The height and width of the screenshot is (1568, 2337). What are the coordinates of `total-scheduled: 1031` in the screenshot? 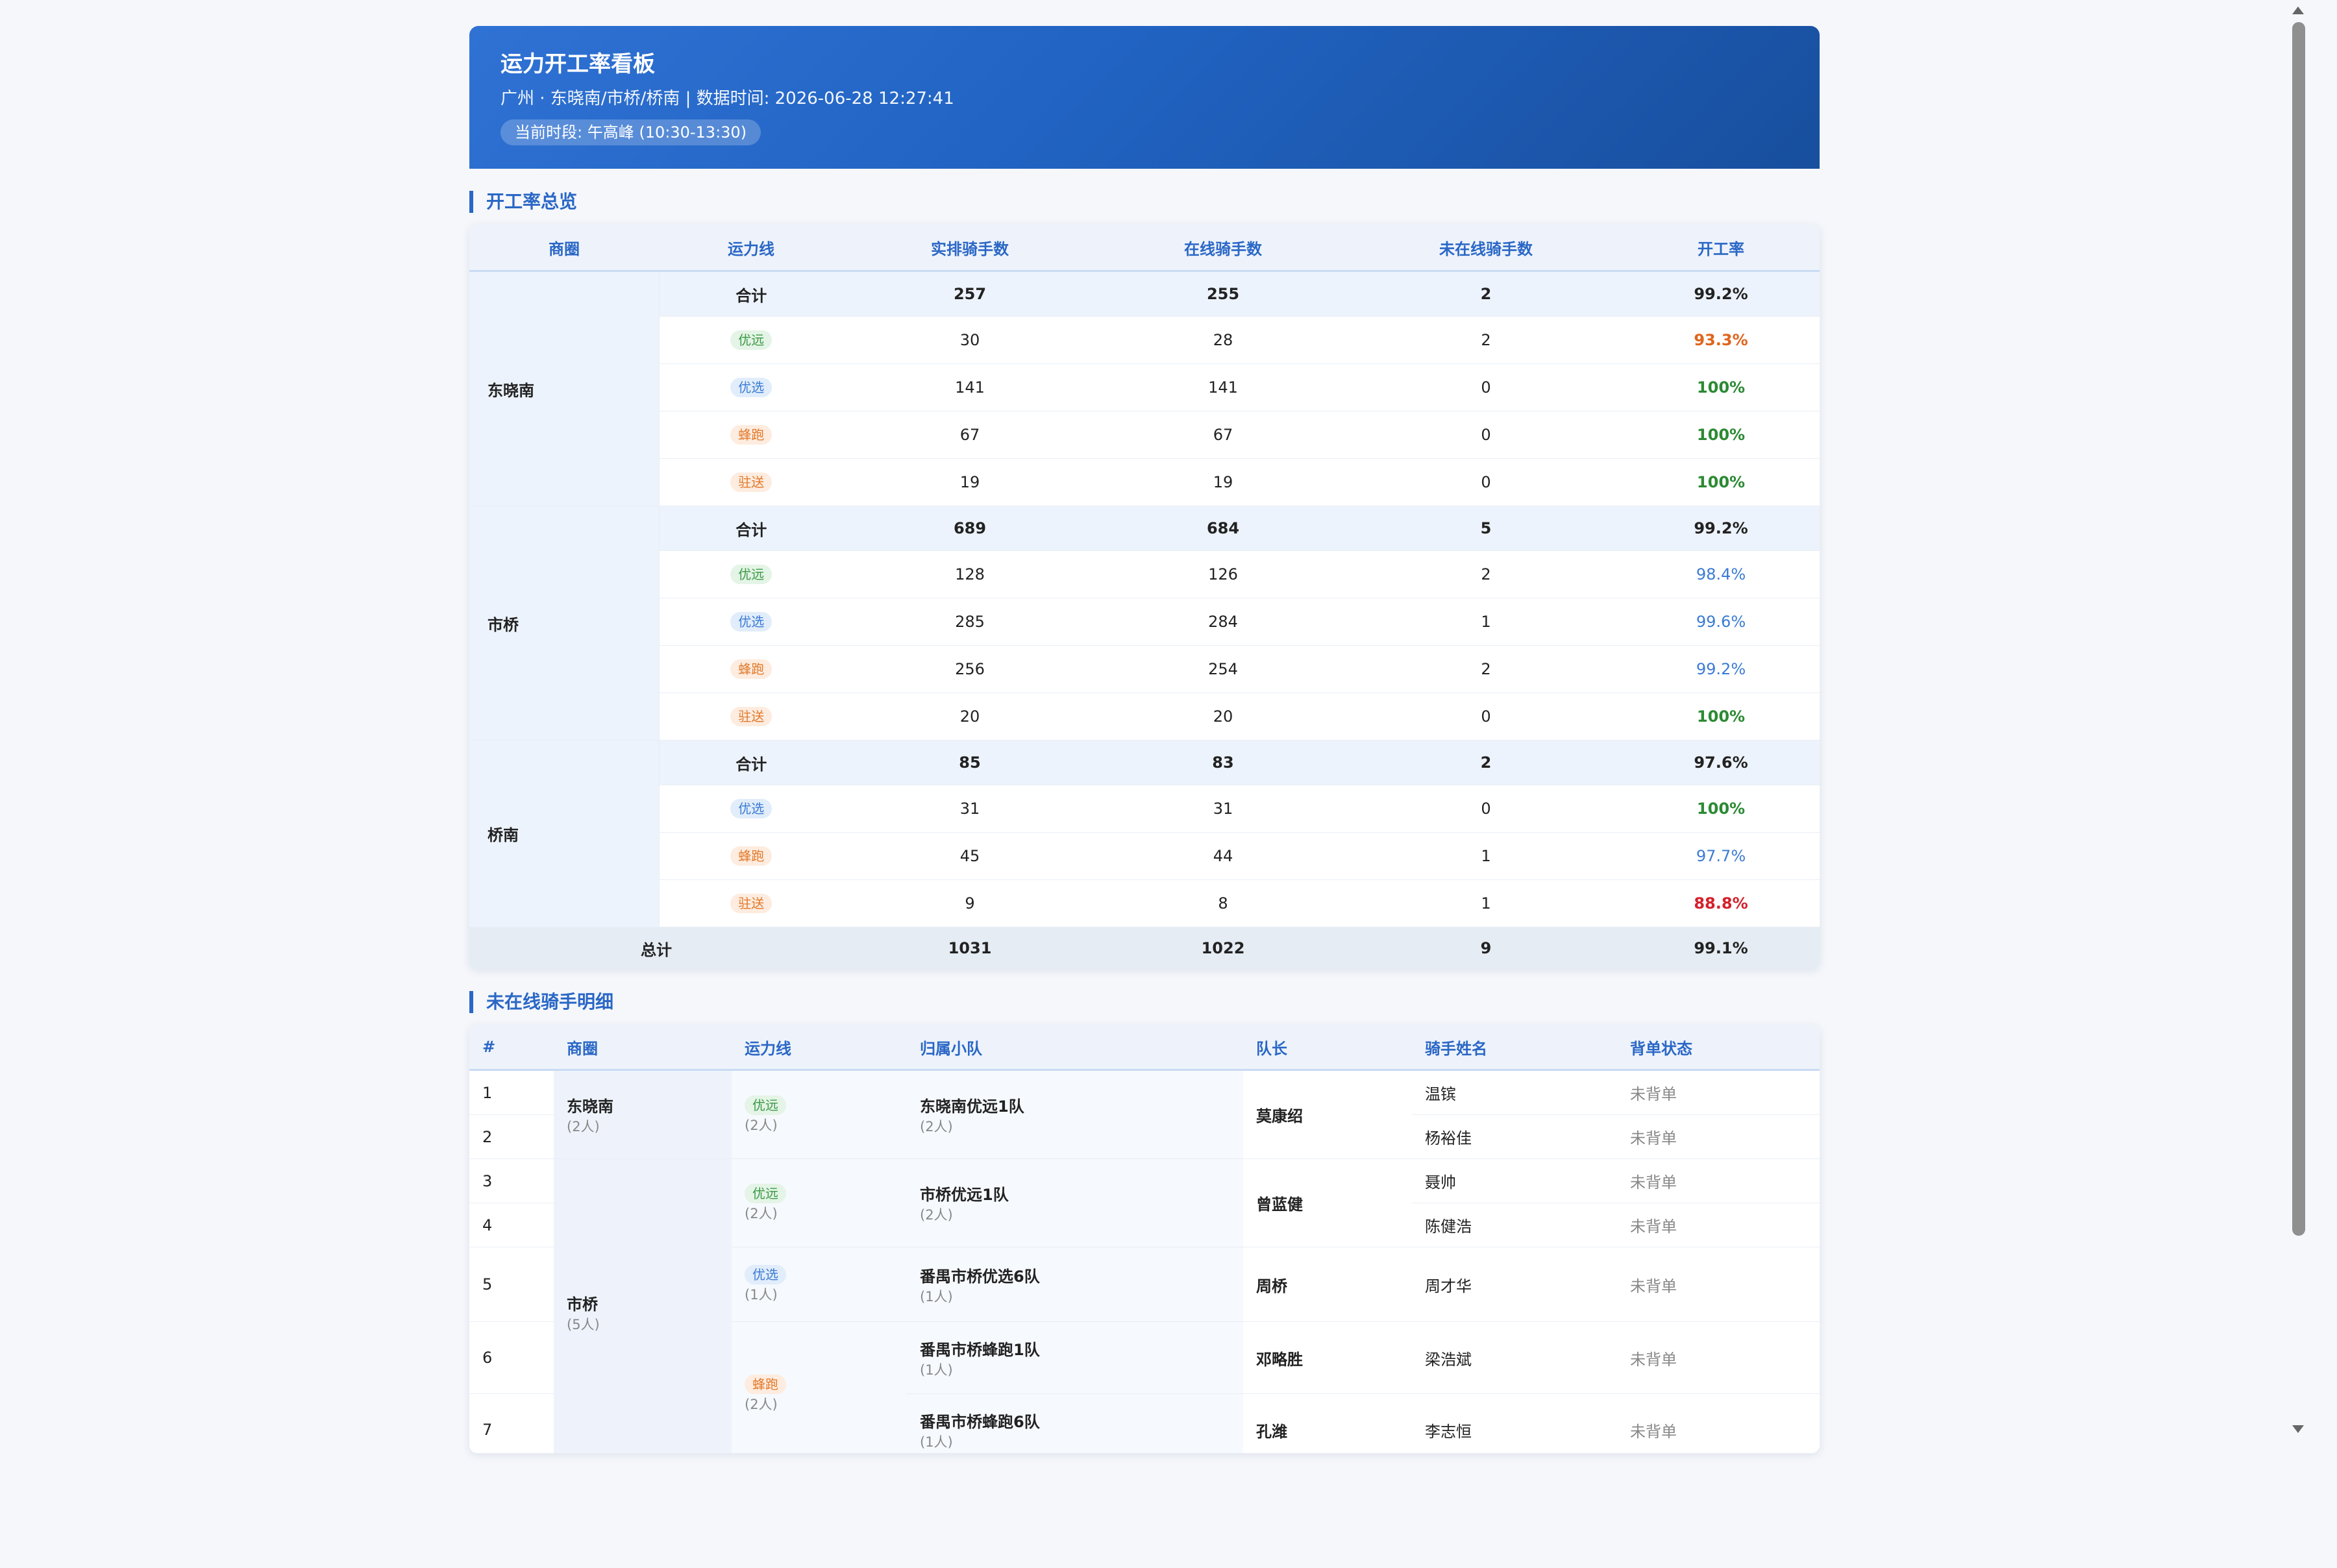 It's located at (969, 948).